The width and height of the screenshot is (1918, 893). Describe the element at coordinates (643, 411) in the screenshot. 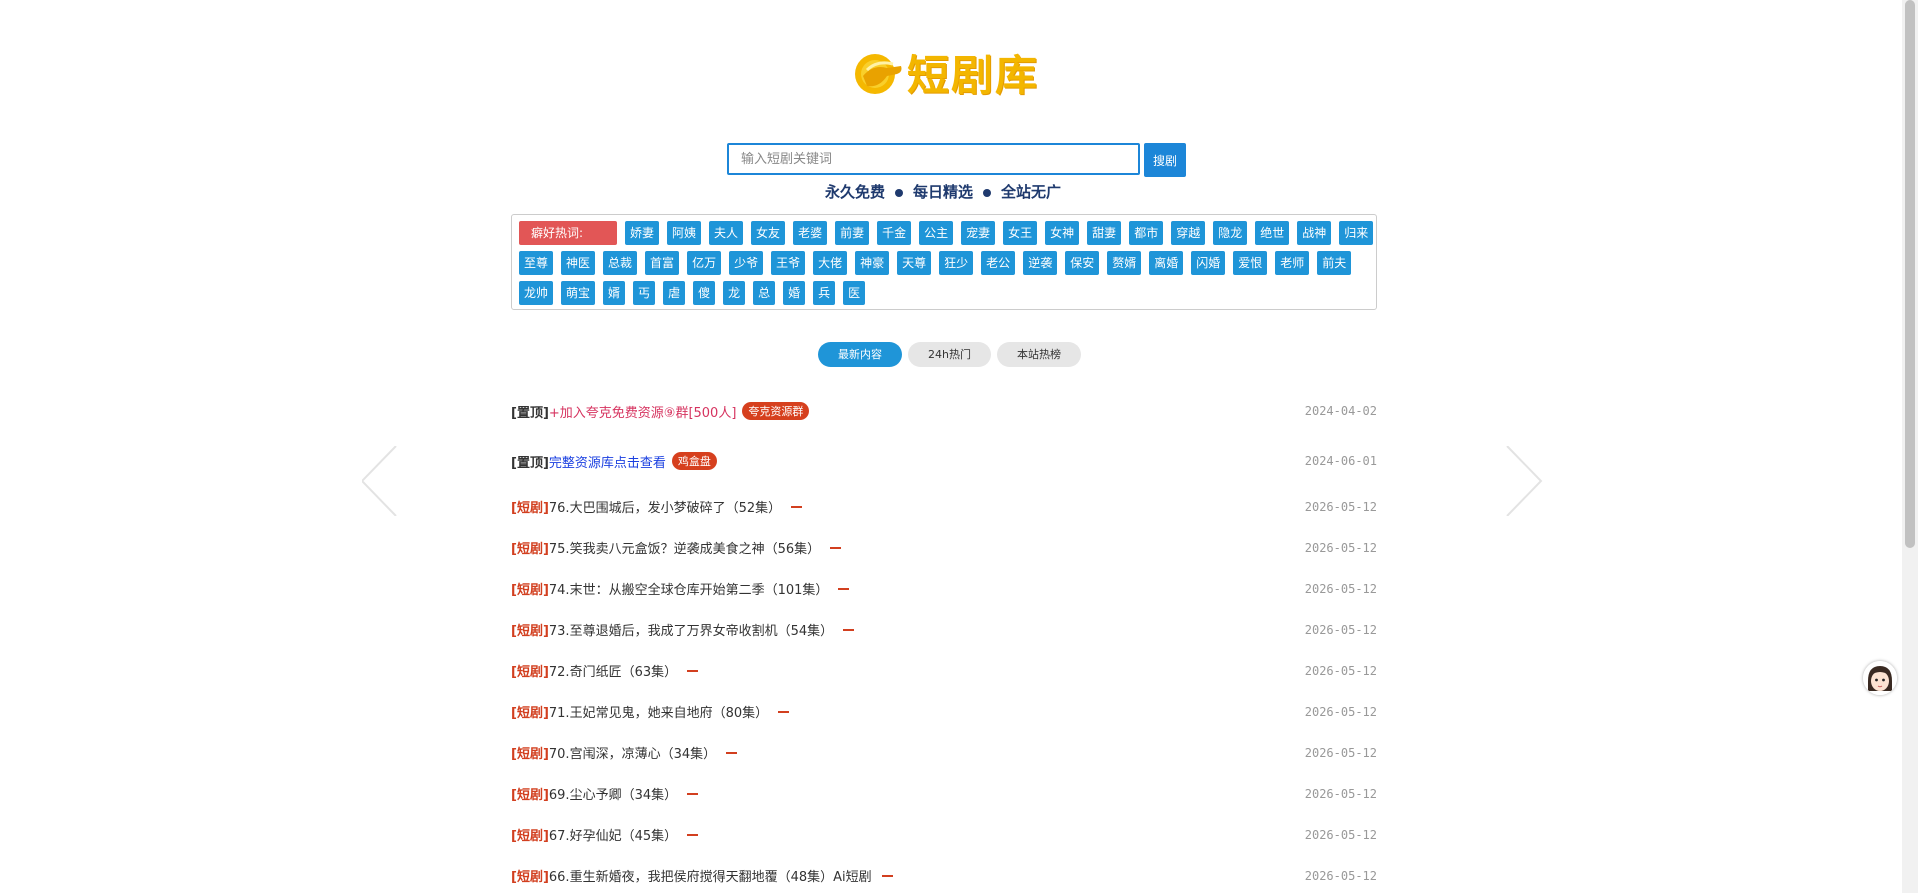

I see `item-title-link: +加入夸克免费资源⑨群[500人]` at that location.